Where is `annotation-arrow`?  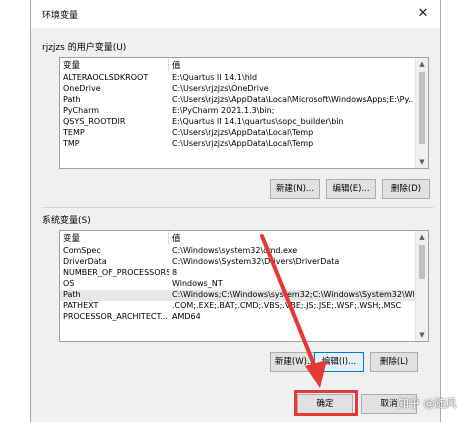
annotation-arrow is located at coordinates (293, 311).